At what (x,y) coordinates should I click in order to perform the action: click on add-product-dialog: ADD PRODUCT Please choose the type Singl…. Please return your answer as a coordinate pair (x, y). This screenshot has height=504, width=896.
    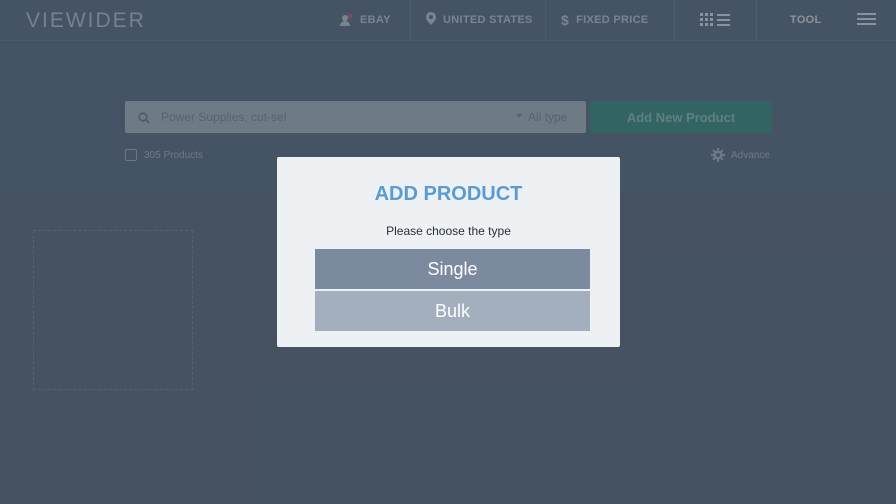
    Looking at the image, I should click on (448, 252).